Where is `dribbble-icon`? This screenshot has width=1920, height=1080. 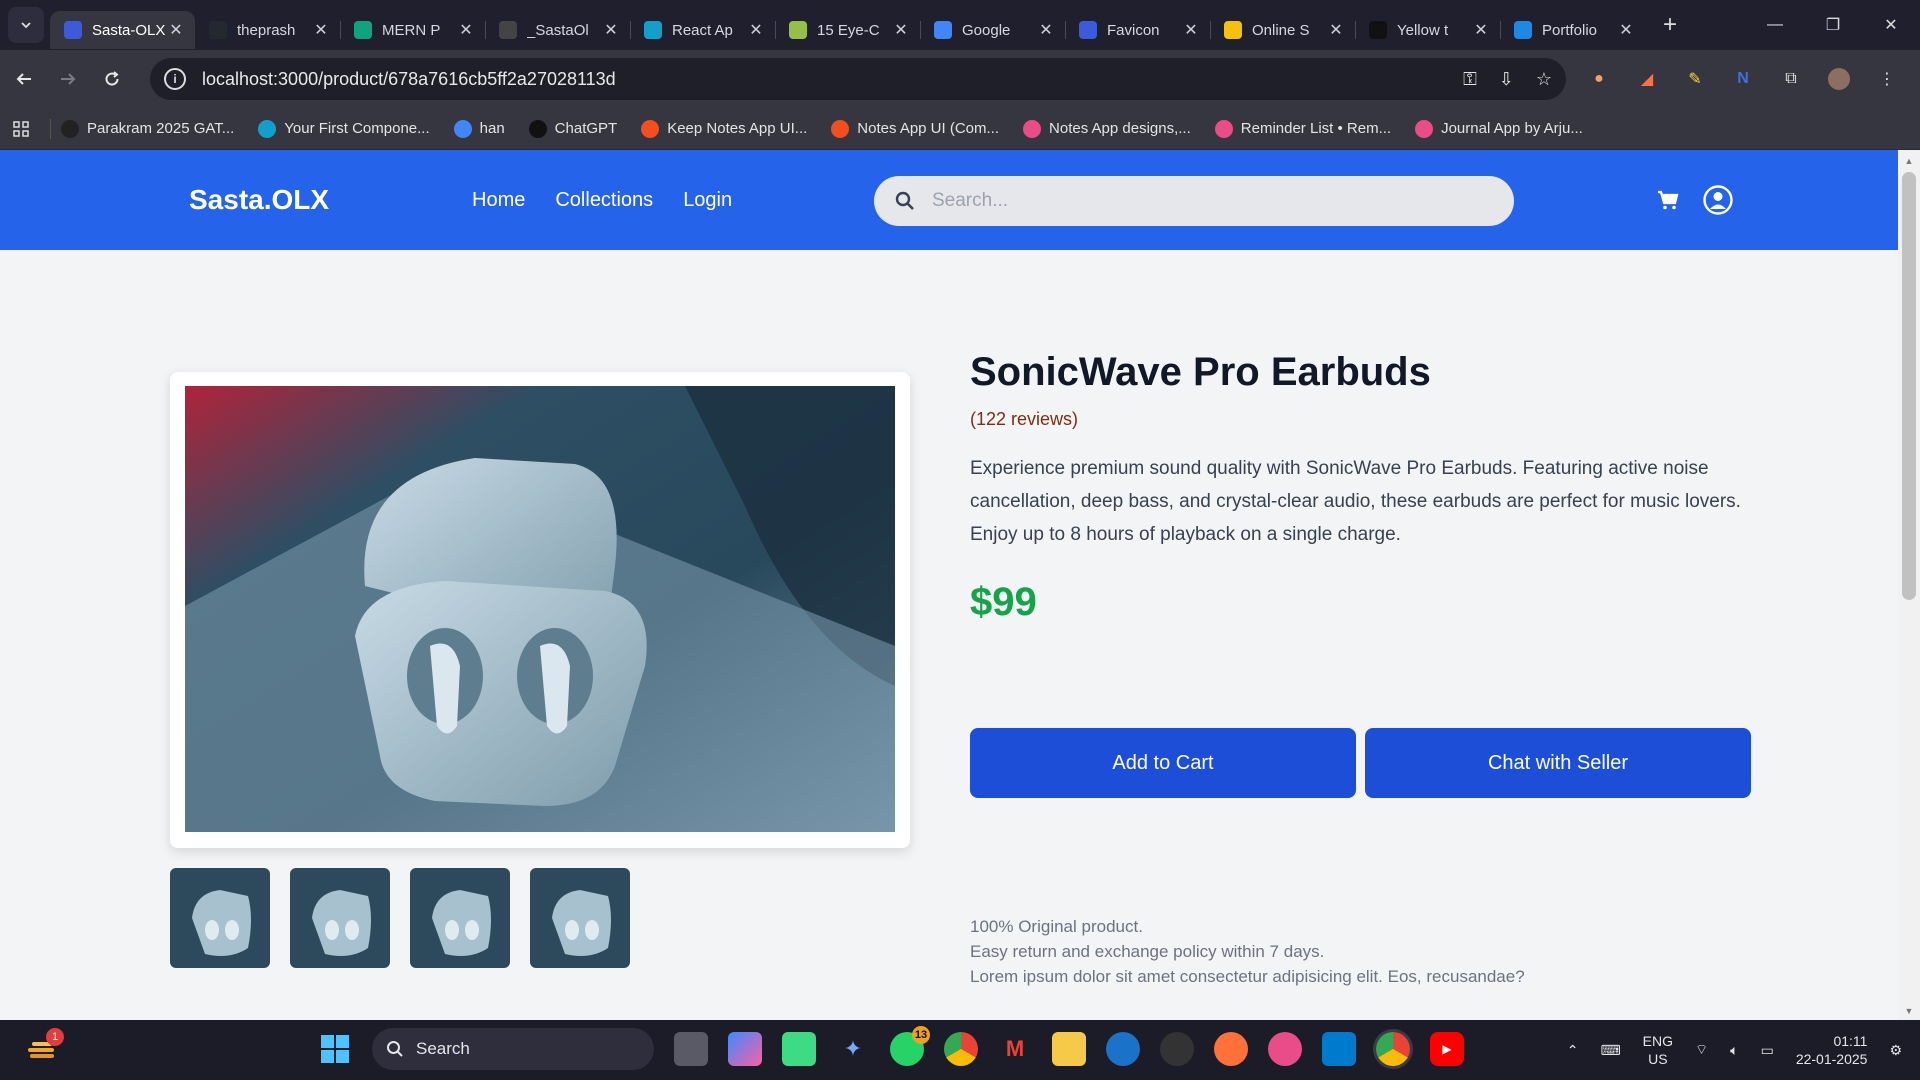
dribbble-icon is located at coordinates (1285, 1049).